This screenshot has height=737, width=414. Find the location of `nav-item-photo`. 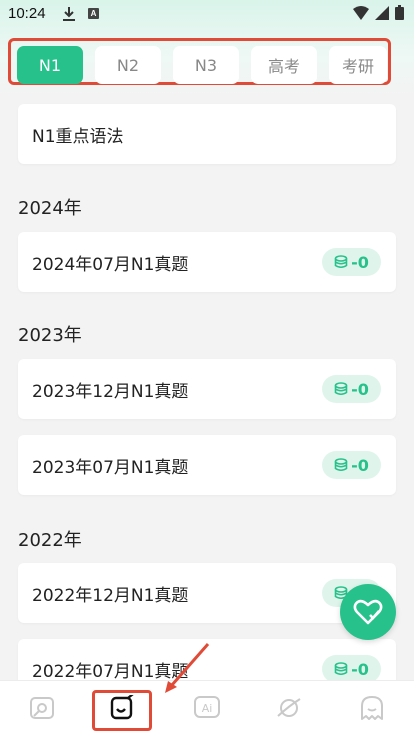

nav-item-photo is located at coordinates (42, 708).